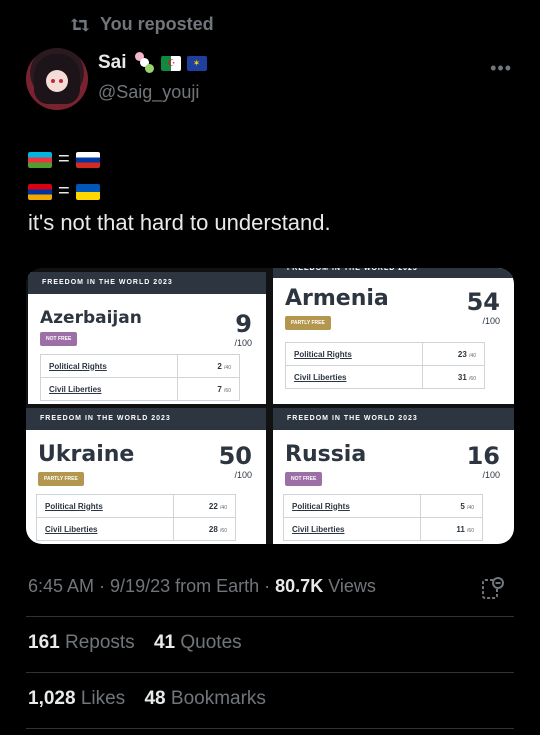  Describe the element at coordinates (483, 456) in the screenshot. I see `card-score: 16` at that location.